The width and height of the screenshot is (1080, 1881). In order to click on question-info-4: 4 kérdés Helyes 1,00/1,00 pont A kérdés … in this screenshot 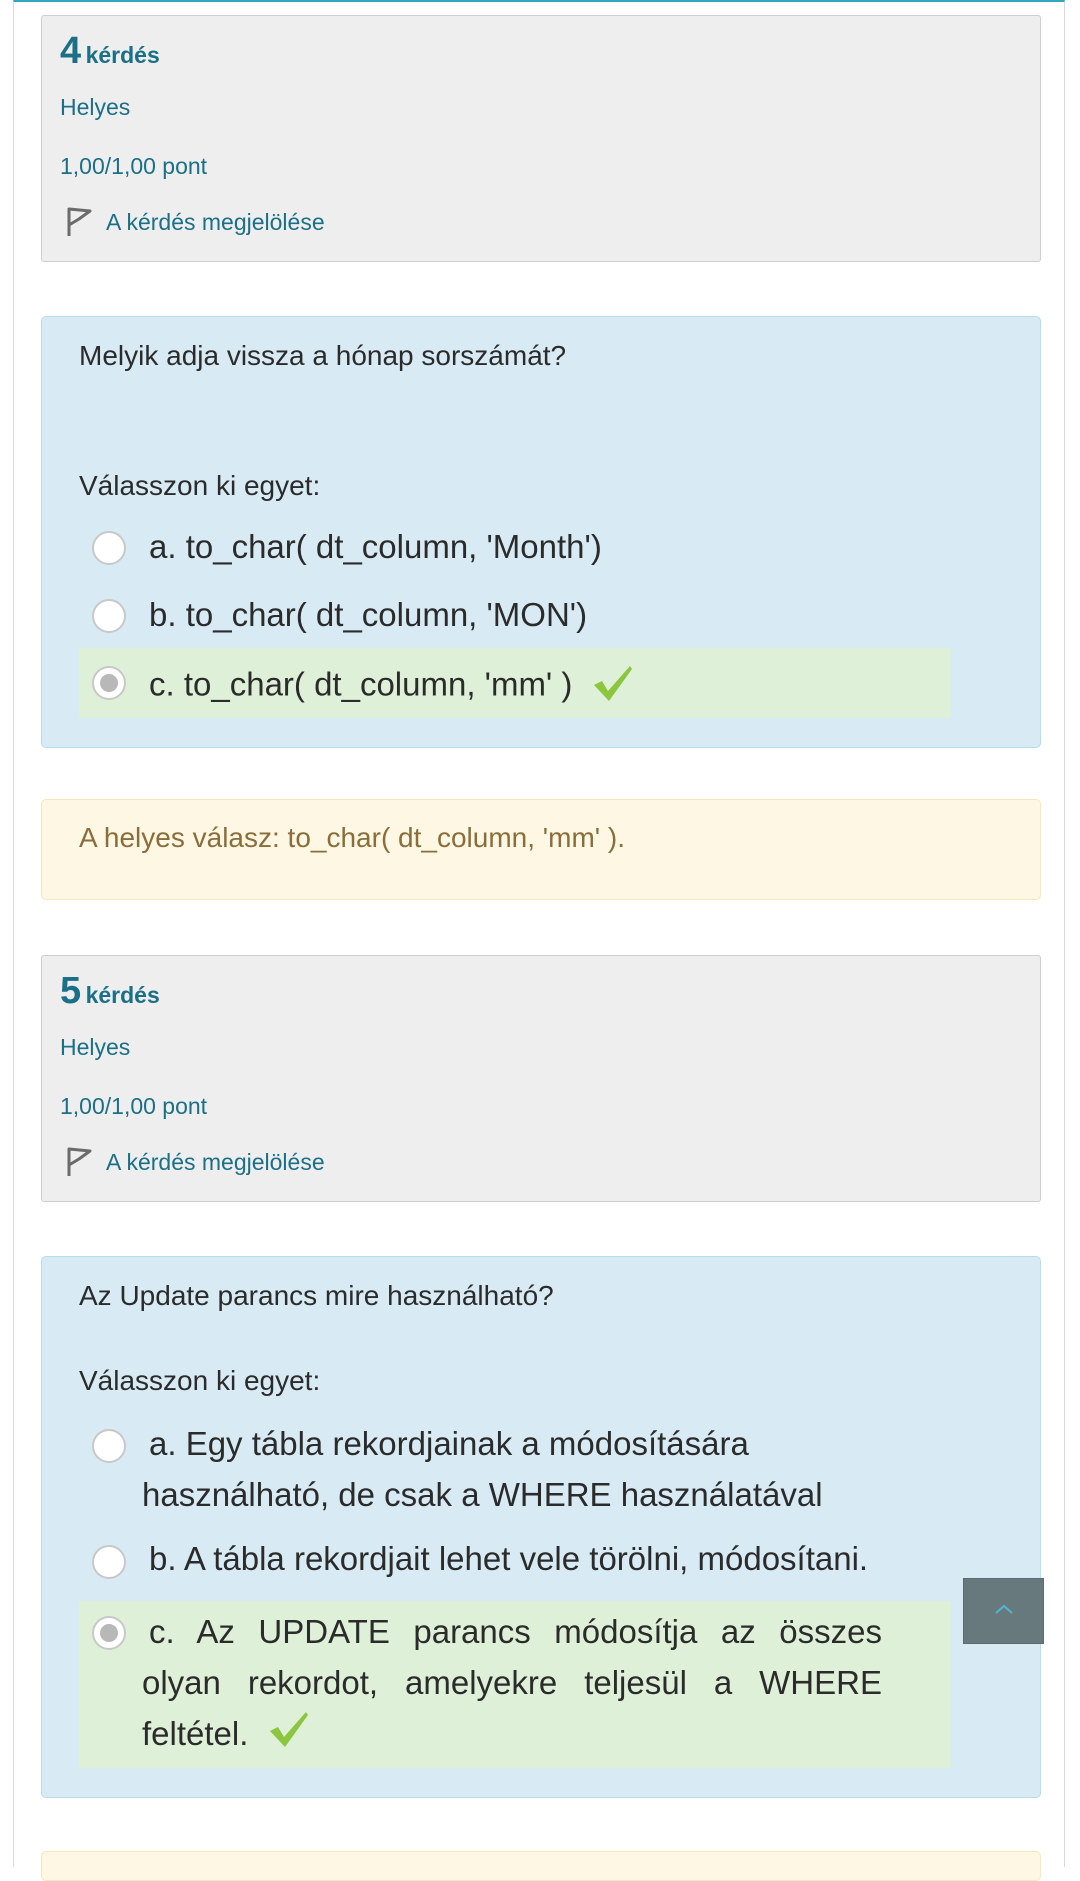, I will do `click(541, 138)`.